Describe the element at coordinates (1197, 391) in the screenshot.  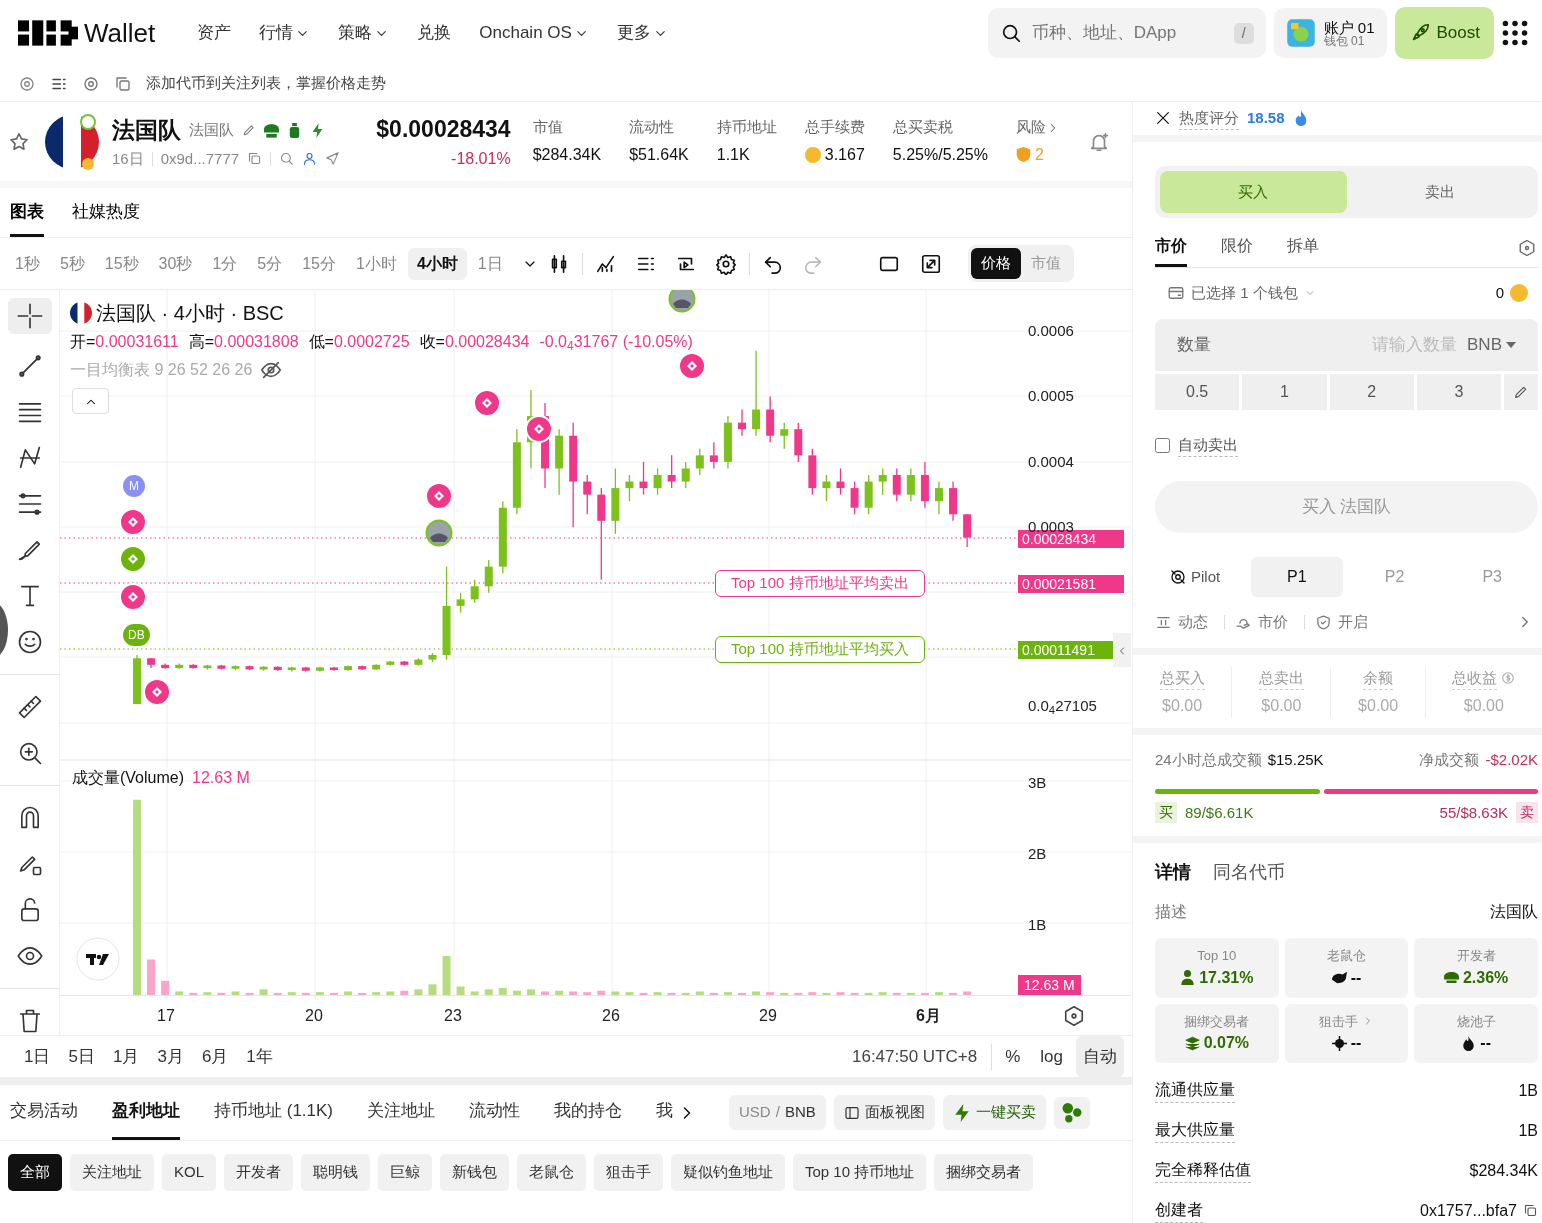
I see `preset-amount-button: 0.5` at that location.